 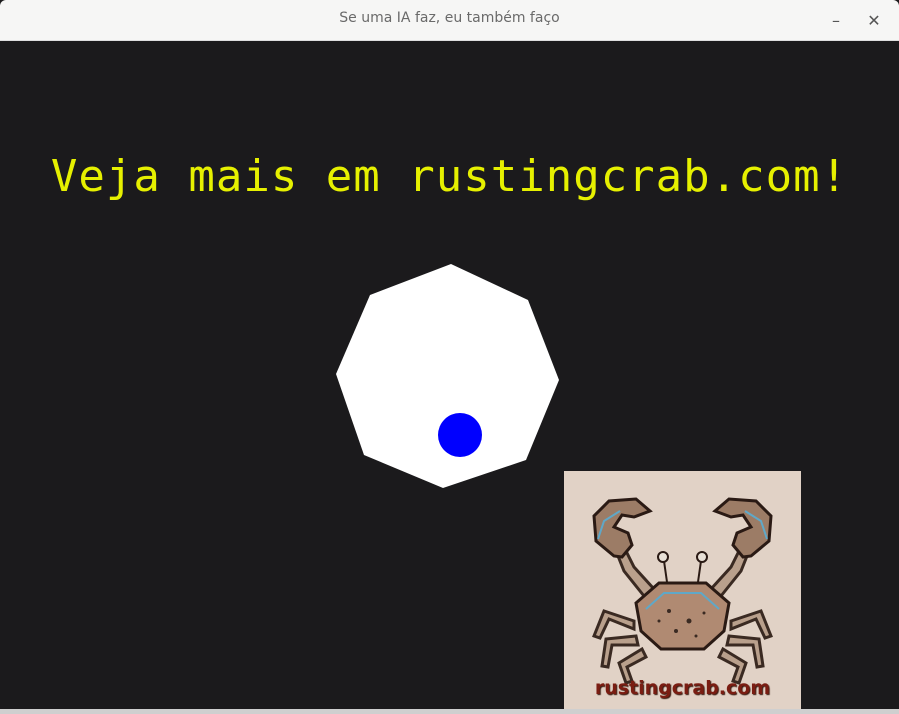 I want to click on window-title: Se uma IA faz, eu também faço, so click(x=449, y=18).